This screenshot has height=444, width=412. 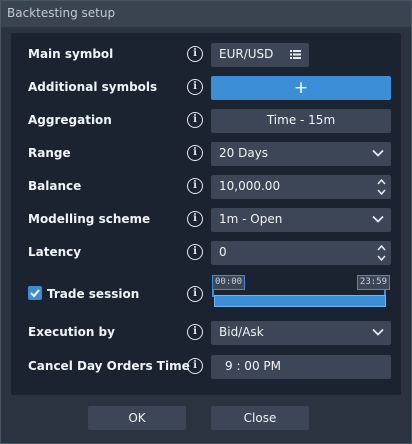 I want to click on row-additional-symbols: Additional symbols i +, so click(x=206, y=88).